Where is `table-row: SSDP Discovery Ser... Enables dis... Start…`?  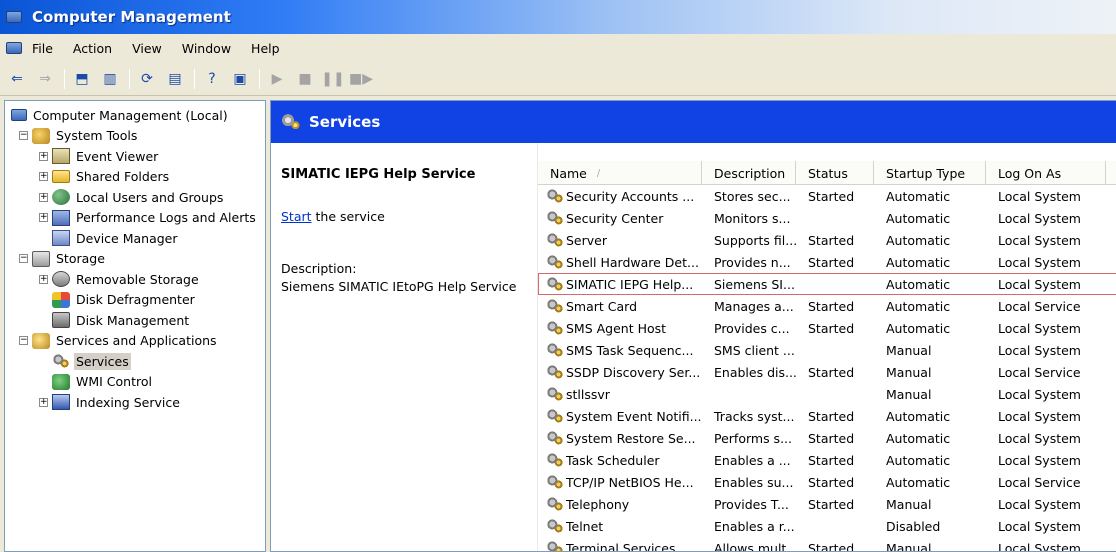
table-row: SSDP Discovery Ser... Enables dis... Start… is located at coordinates (827, 372).